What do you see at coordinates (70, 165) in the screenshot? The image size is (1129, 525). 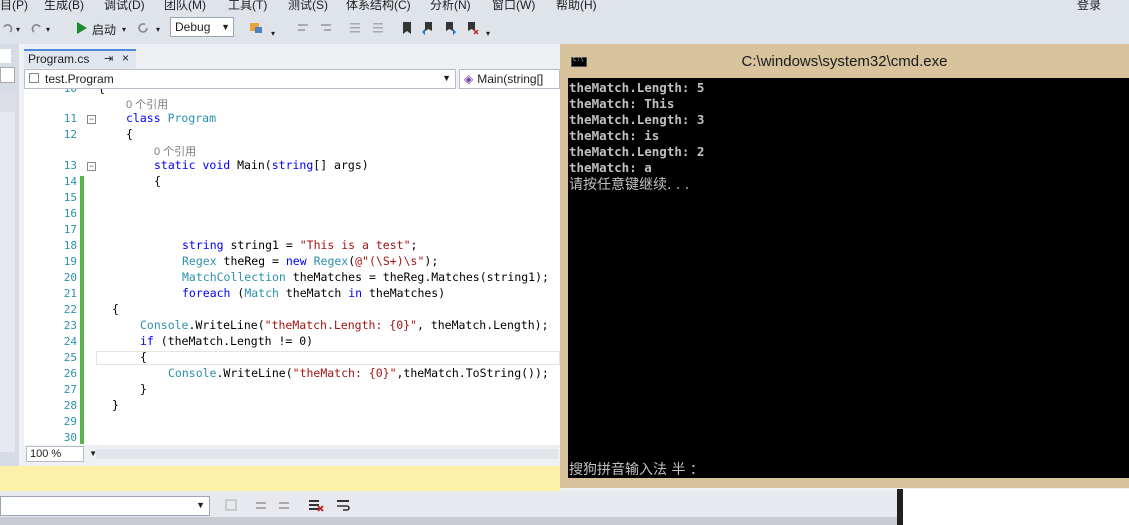 I see `line-number: 13` at bounding box center [70, 165].